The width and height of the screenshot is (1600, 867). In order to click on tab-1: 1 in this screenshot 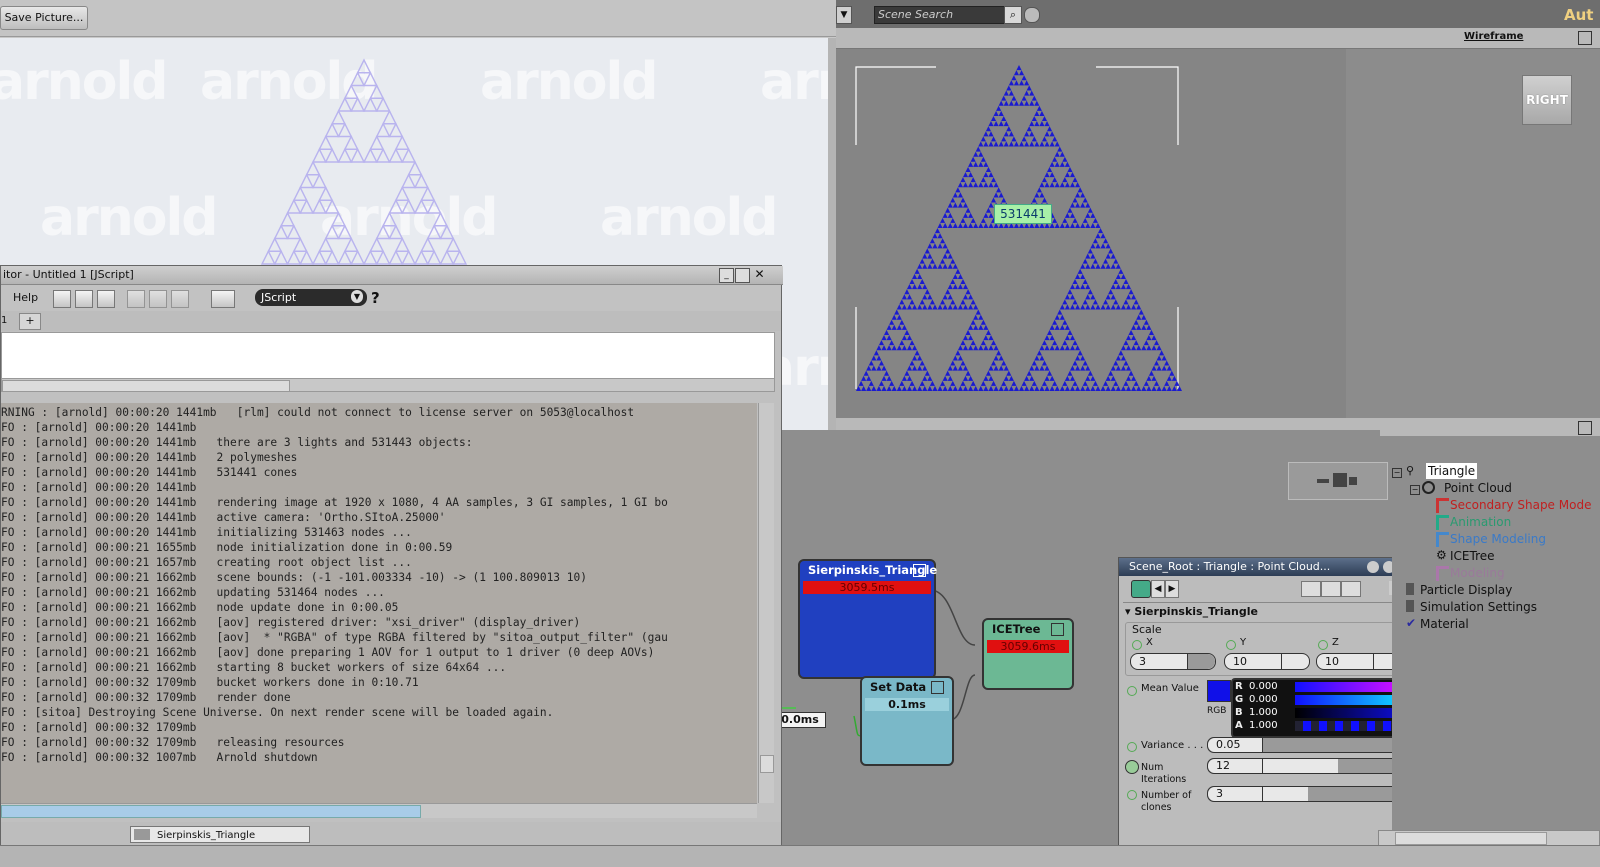, I will do `click(7, 320)`.